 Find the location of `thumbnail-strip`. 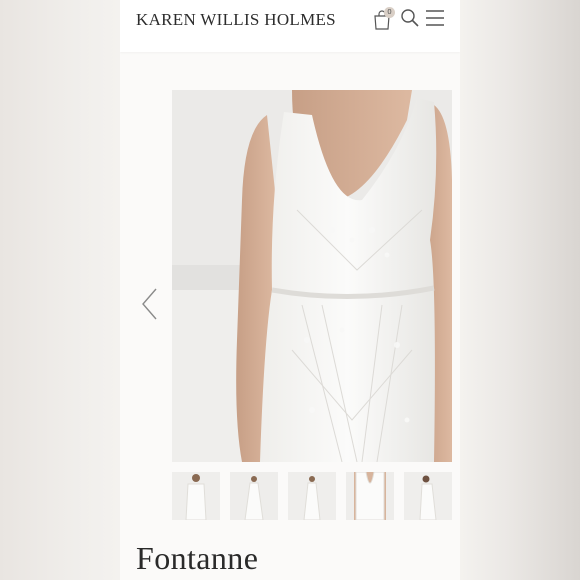

thumbnail-strip is located at coordinates (312, 496).